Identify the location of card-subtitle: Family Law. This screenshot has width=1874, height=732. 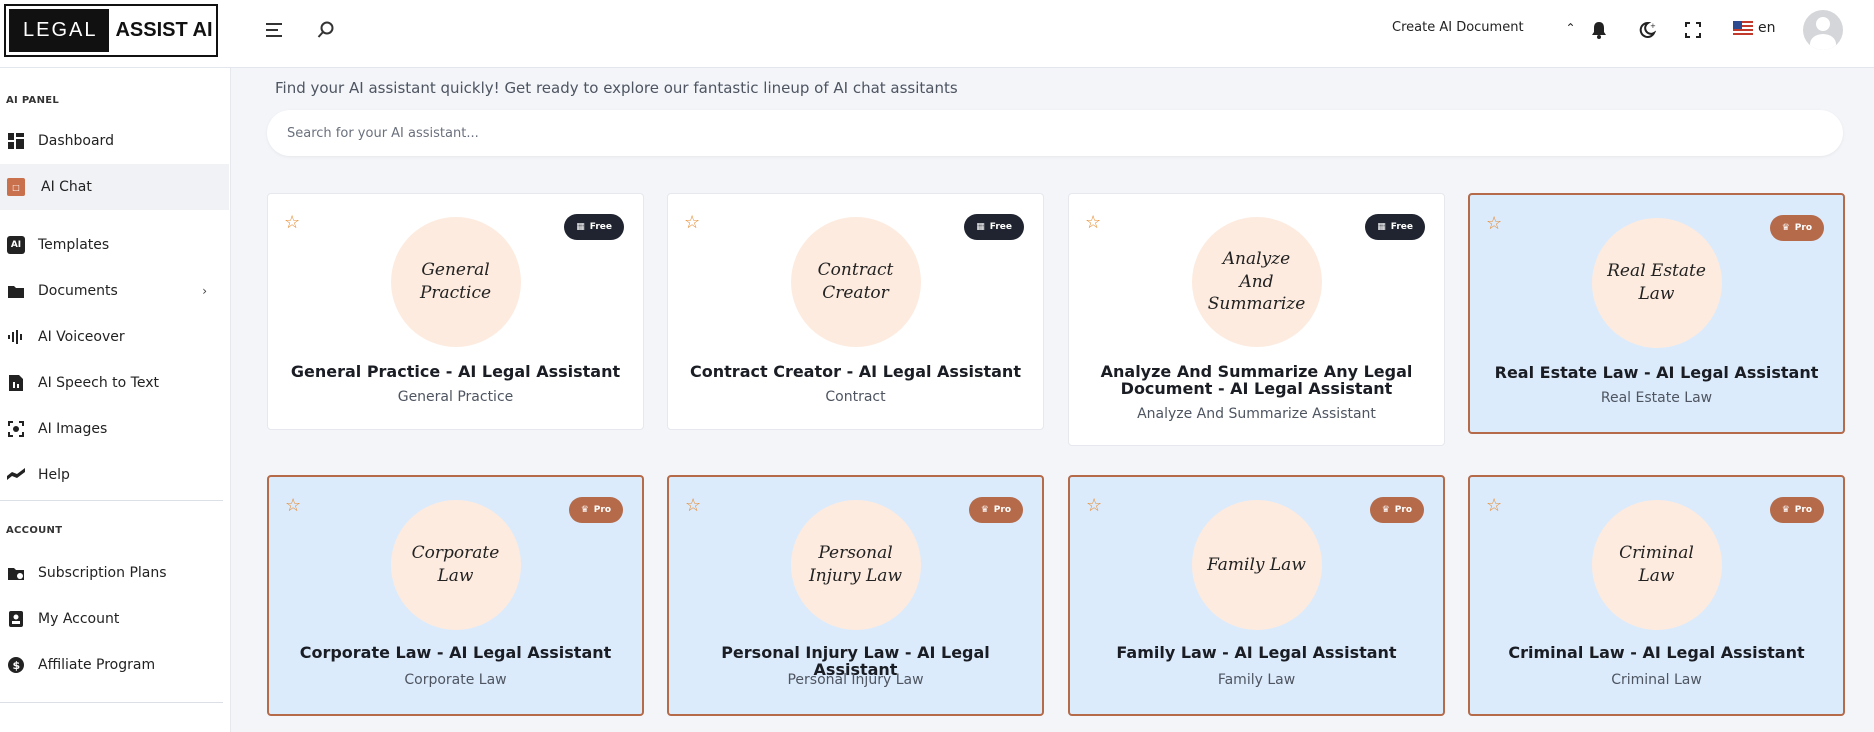
(1256, 680).